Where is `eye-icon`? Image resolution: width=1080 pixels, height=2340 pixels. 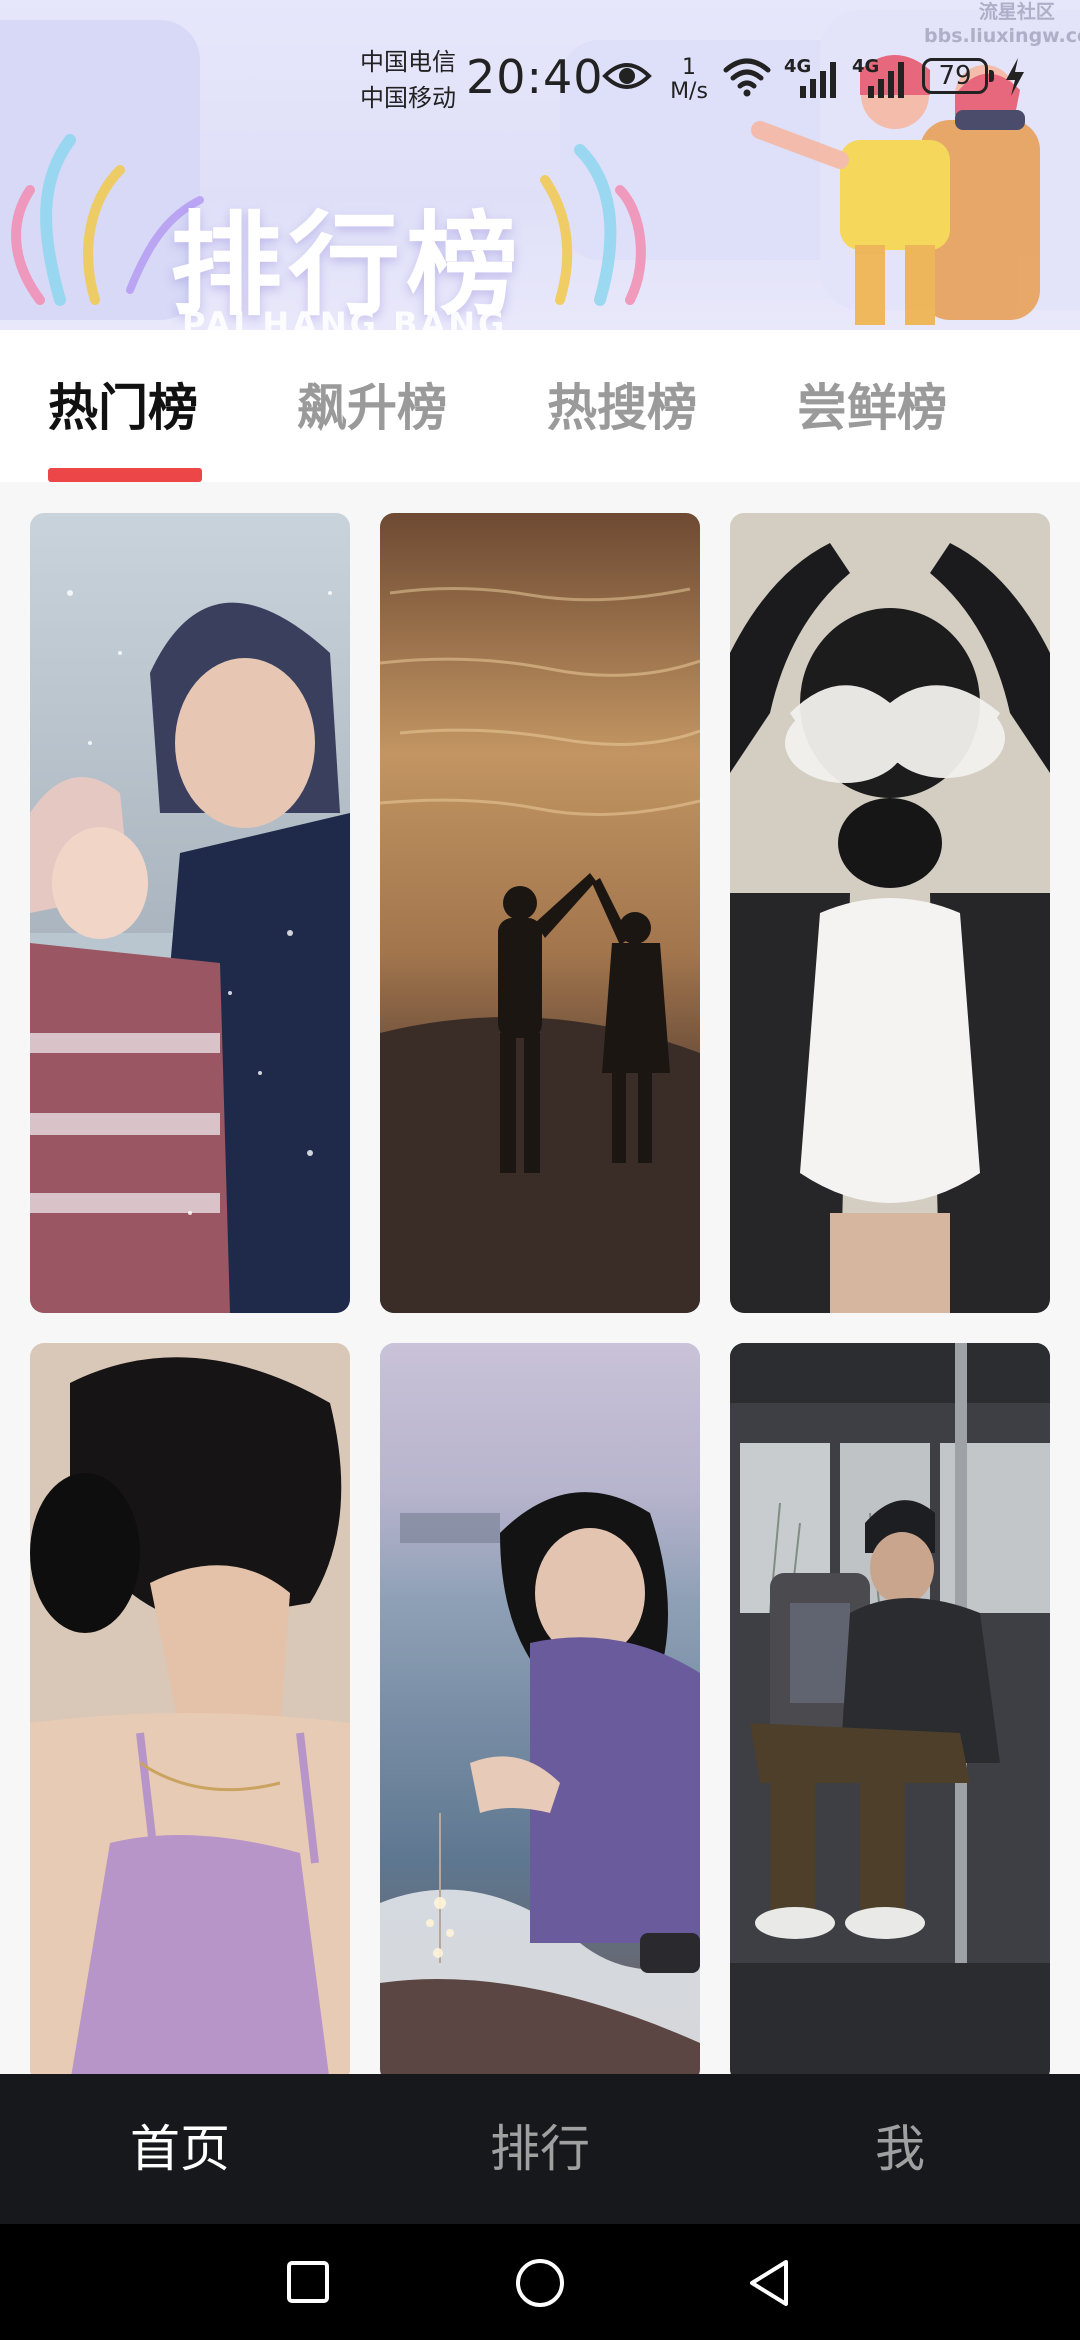
eye-icon is located at coordinates (627, 76).